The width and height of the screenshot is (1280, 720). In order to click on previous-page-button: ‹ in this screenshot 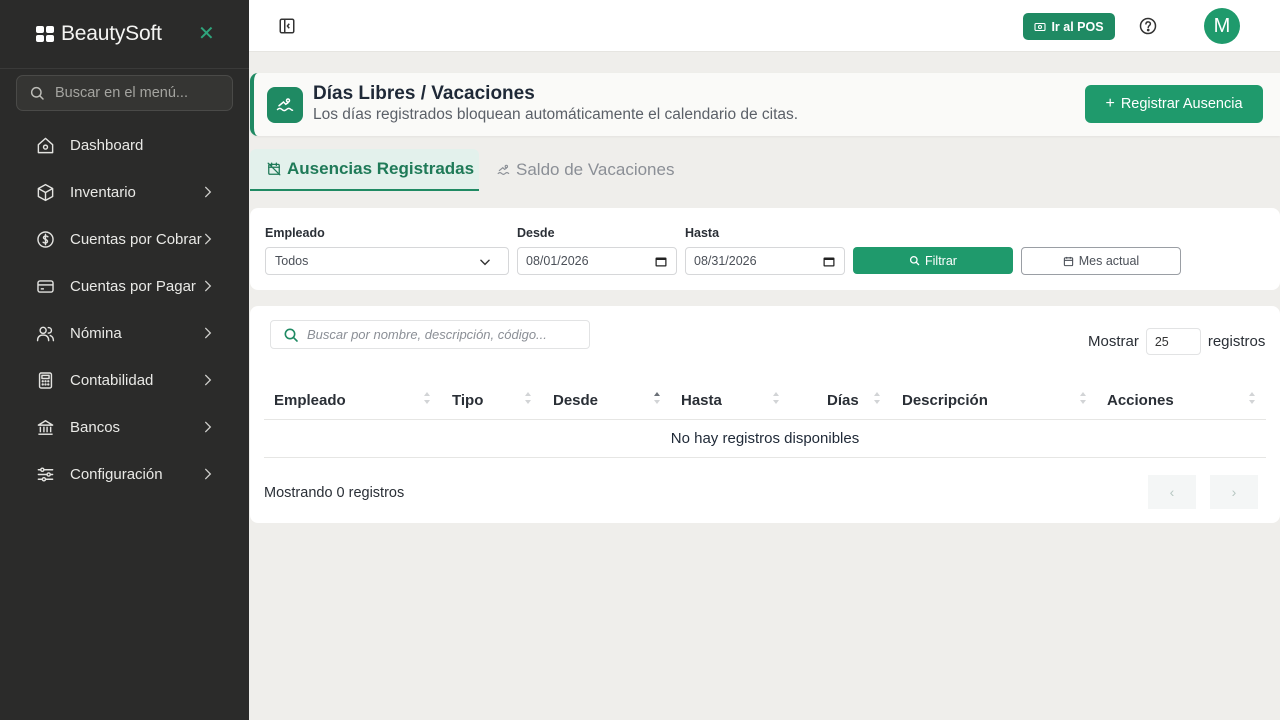, I will do `click(1172, 492)`.